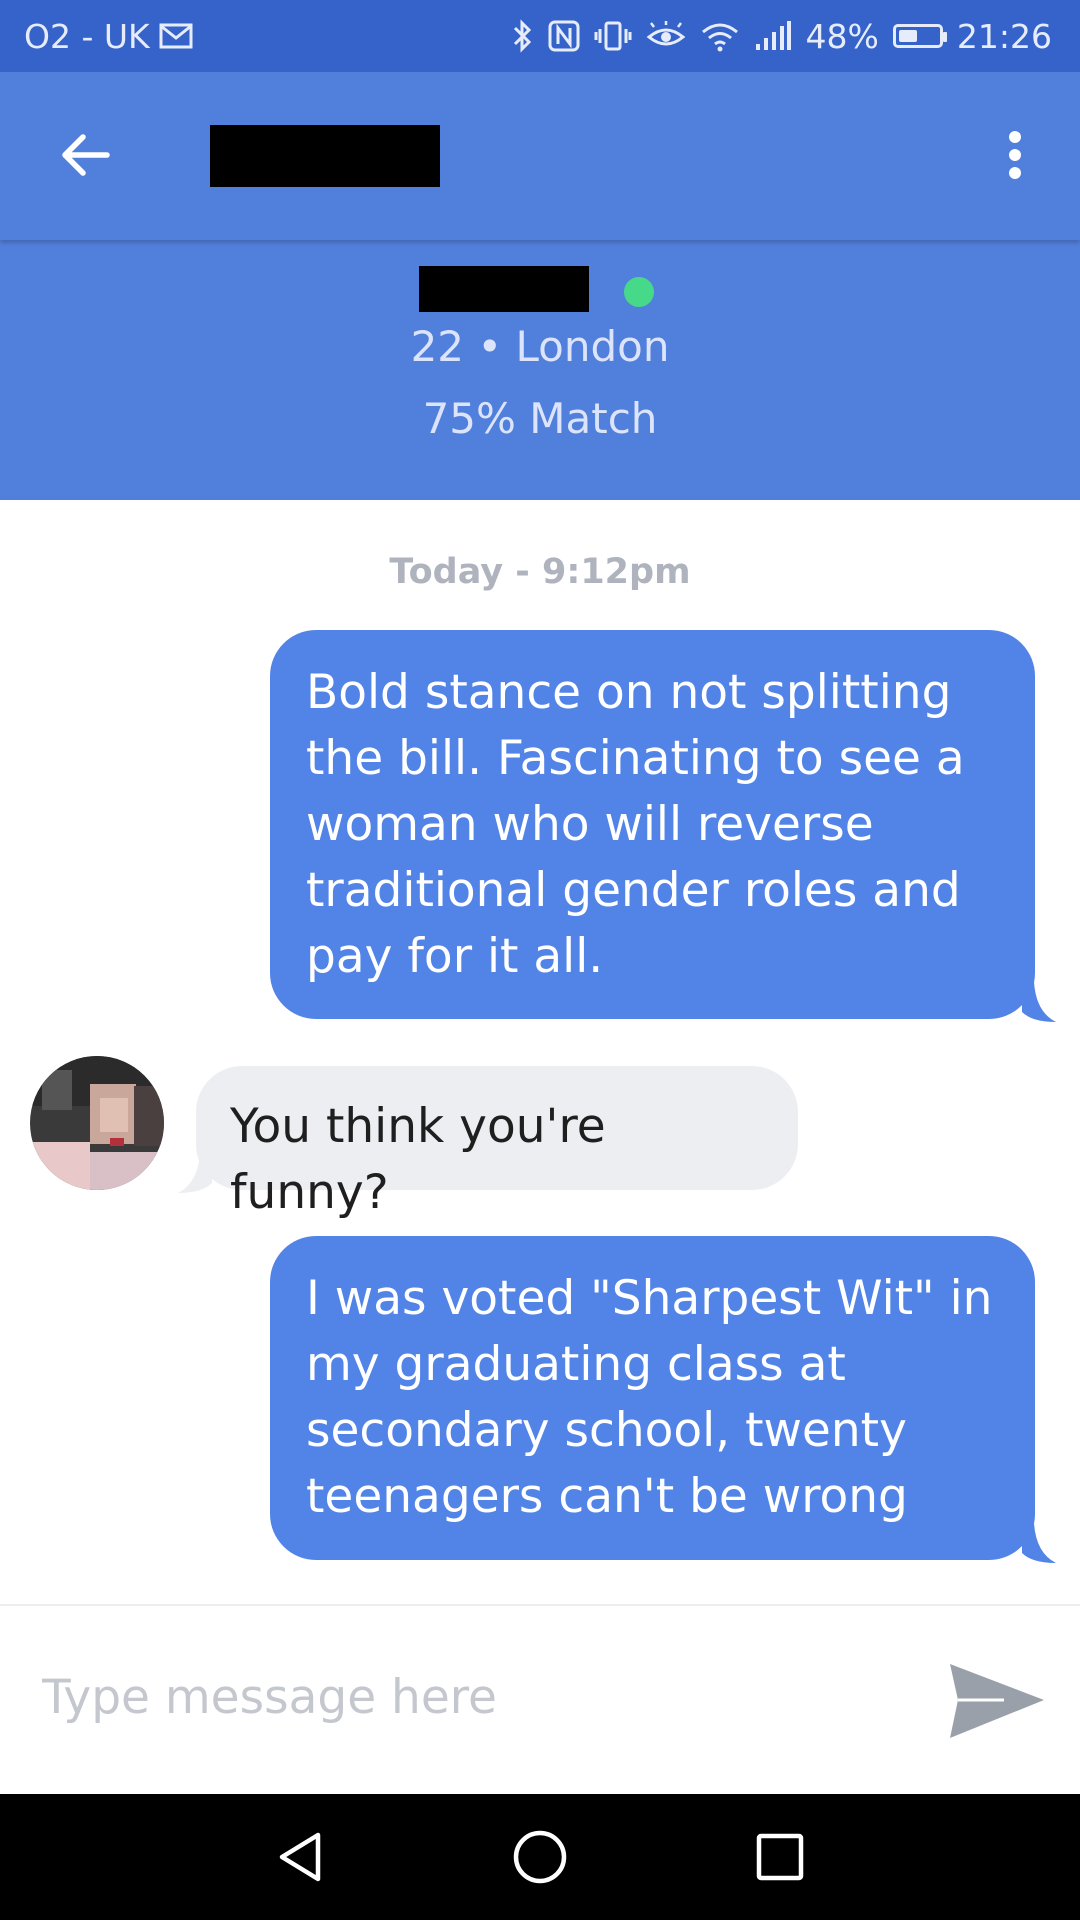 The height and width of the screenshot is (1920, 1080). What do you see at coordinates (1004, 36) in the screenshot?
I see `clock: 21:26` at bounding box center [1004, 36].